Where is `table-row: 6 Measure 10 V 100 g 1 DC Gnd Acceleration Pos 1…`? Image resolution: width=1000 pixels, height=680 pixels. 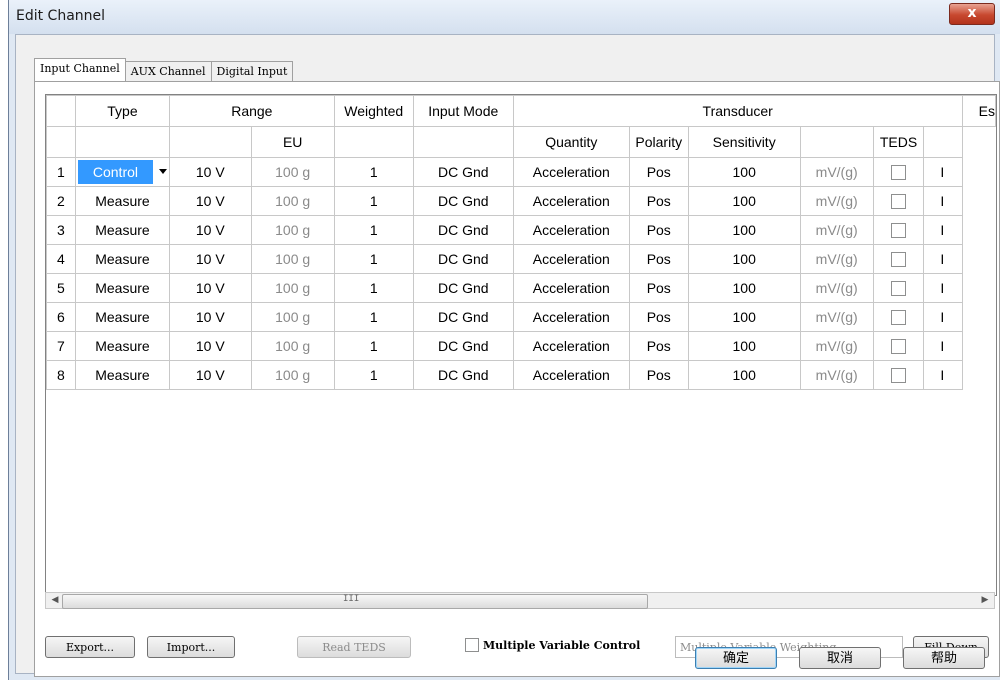
table-row: 6 Measure 10 V 100 g 1 DC Gnd Acceleration Pos 1… is located at coordinates (521, 317).